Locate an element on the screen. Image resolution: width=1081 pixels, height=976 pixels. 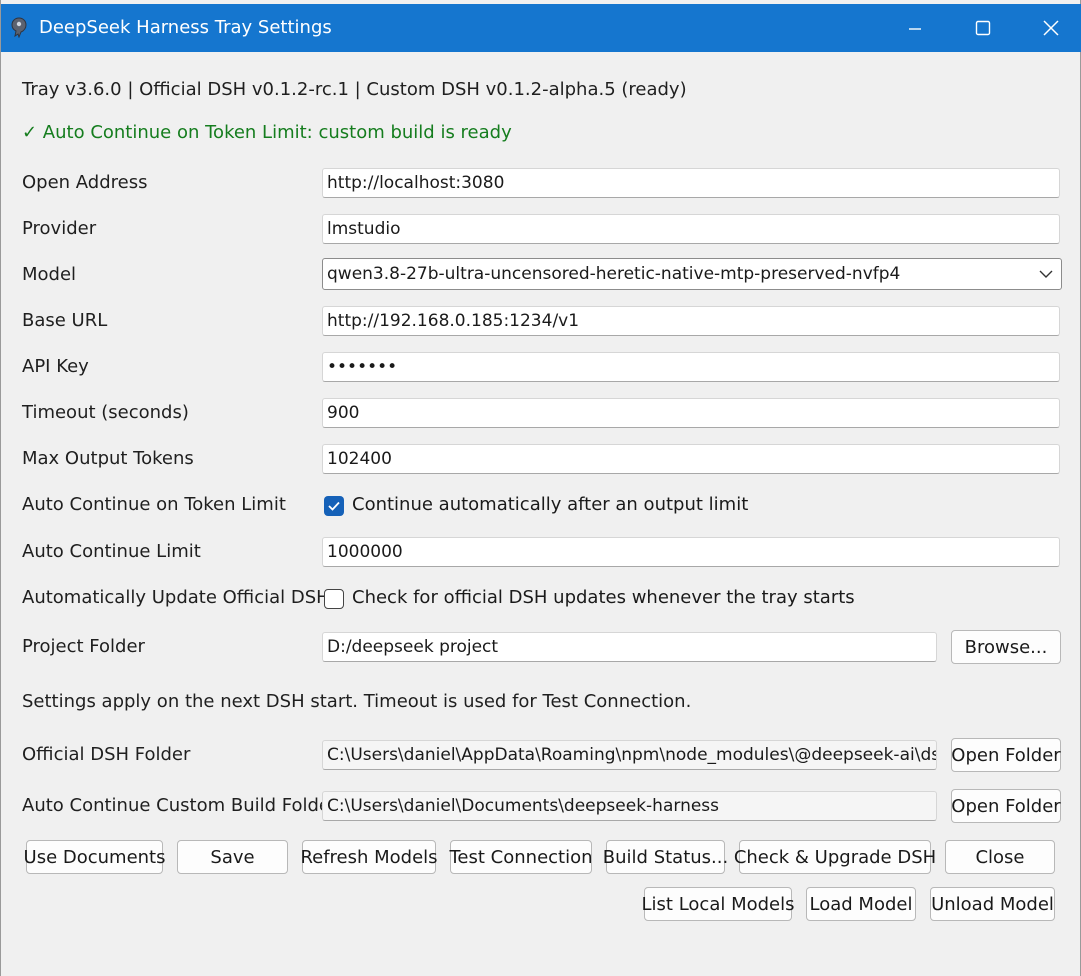
check-upgrade-button: Check & Upgrade DSH is located at coordinates (835, 857).